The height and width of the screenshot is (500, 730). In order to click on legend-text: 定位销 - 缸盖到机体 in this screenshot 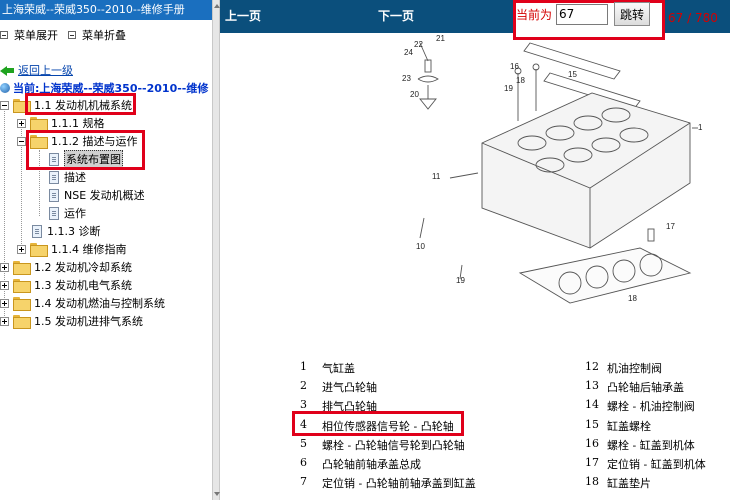, I will do `click(656, 464)`.